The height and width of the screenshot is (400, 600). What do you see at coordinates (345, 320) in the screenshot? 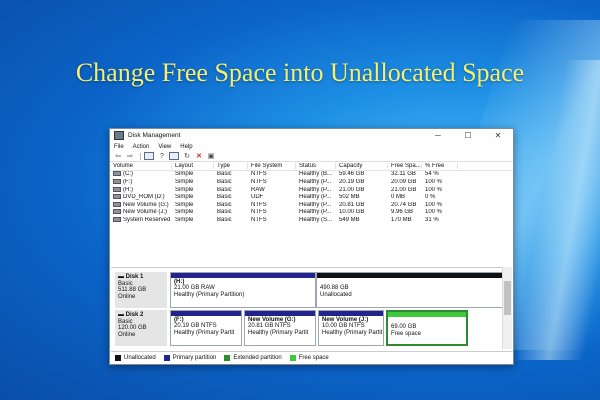
I see `partition-title: New Volume (J:)` at bounding box center [345, 320].